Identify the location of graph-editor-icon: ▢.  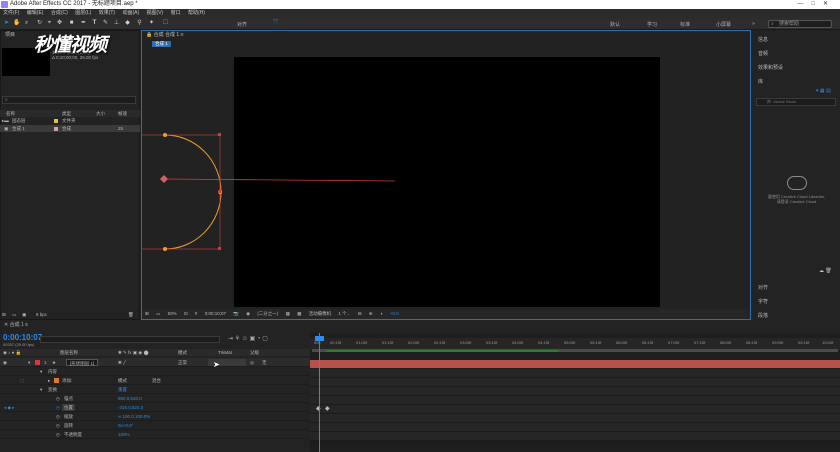
(265, 339).